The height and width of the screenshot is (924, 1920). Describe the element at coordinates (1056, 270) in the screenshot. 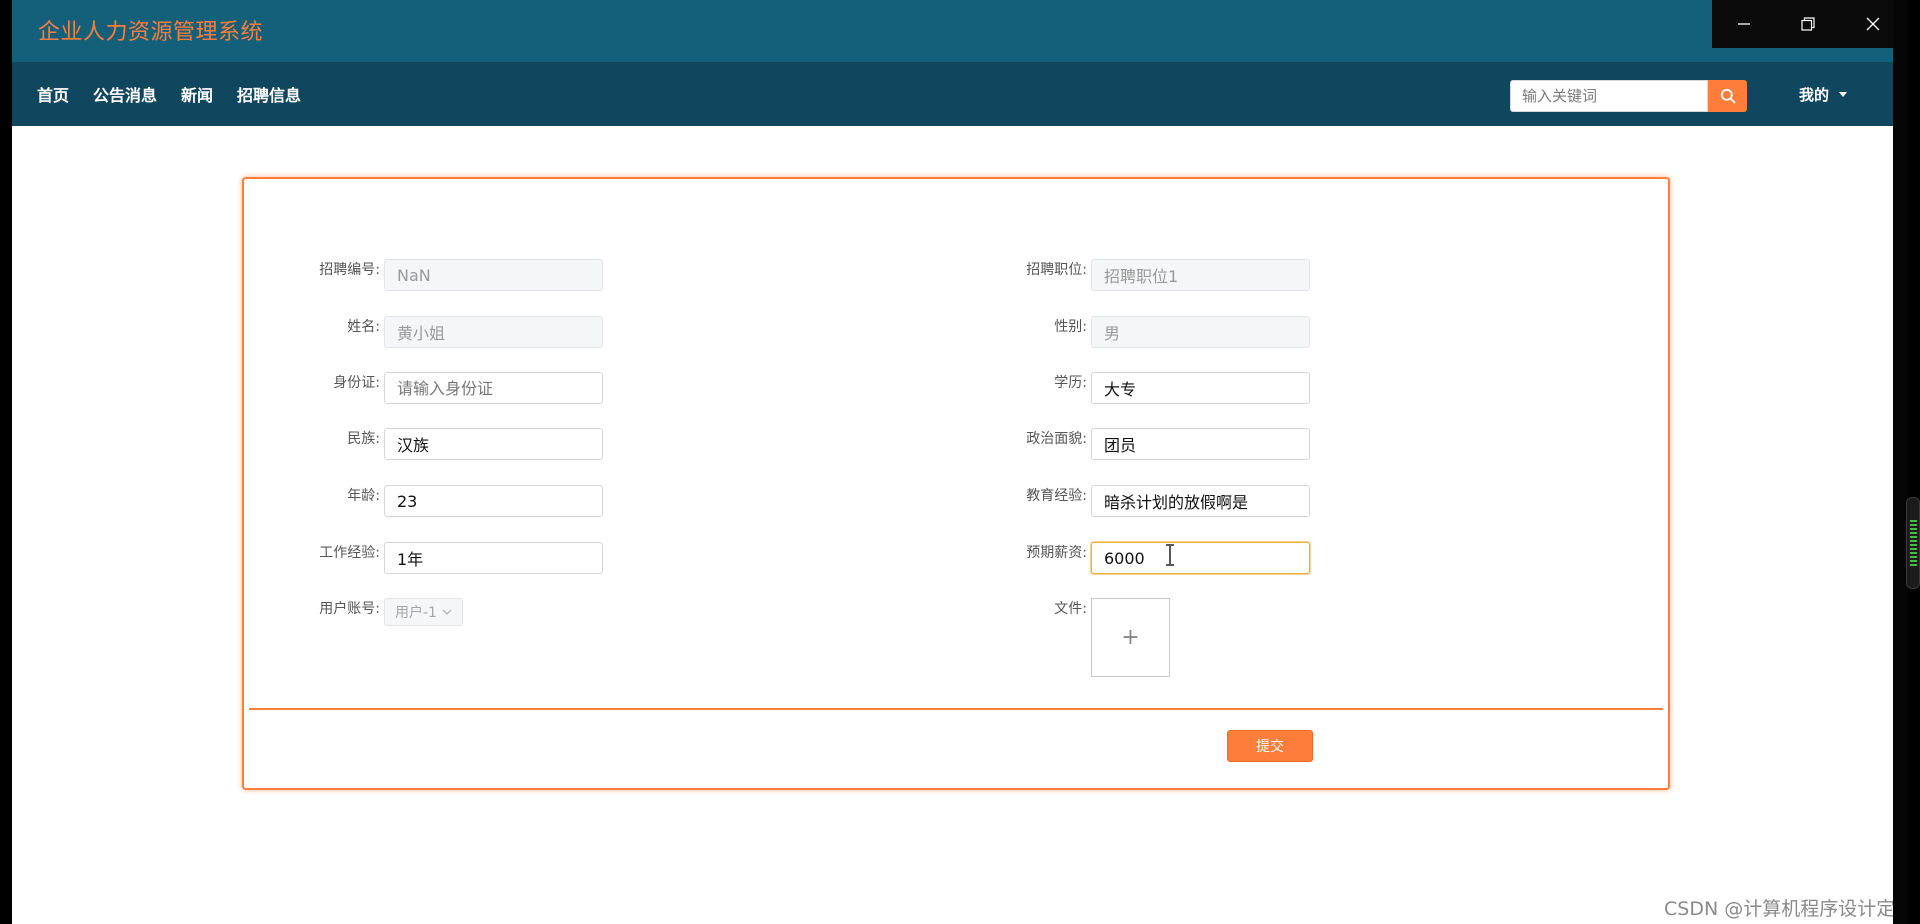

I see `field-label-position: 招聘职位:` at that location.